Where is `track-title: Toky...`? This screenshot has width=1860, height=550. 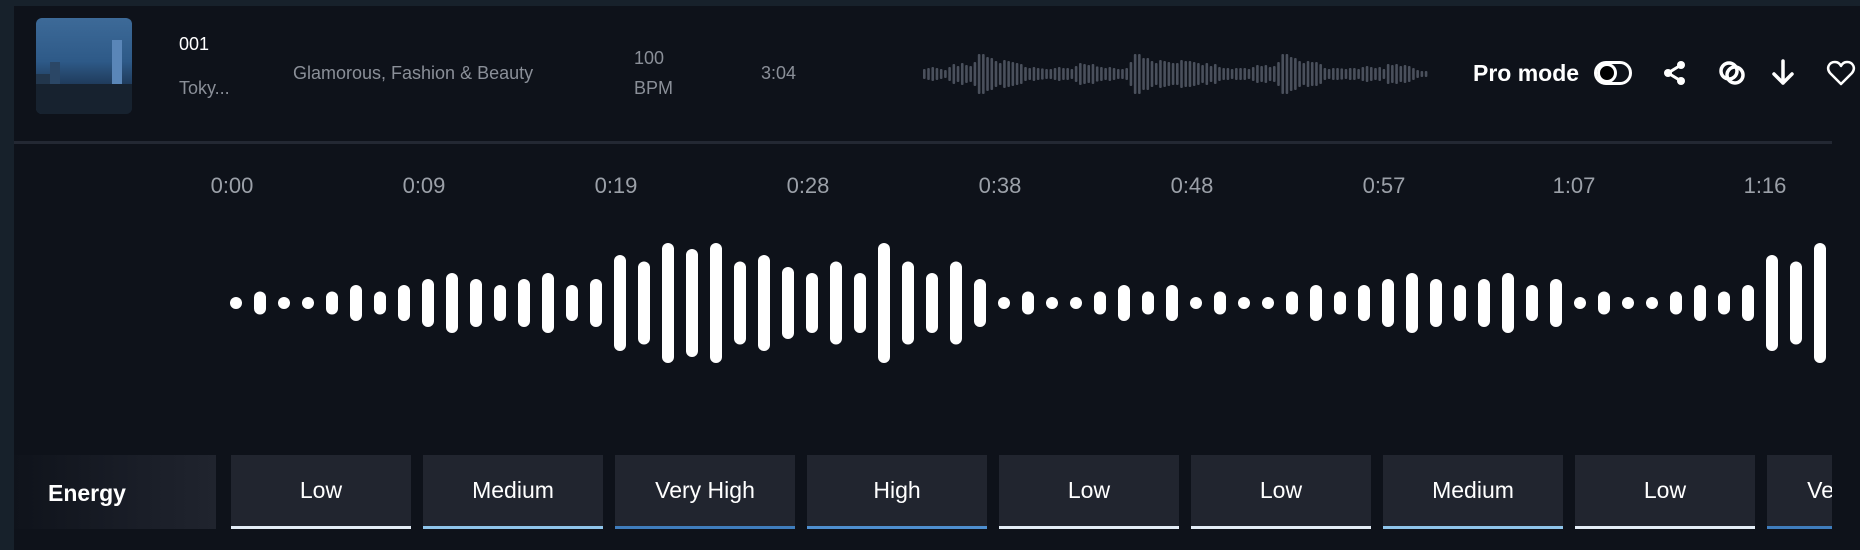
track-title: Toky... is located at coordinates (204, 88).